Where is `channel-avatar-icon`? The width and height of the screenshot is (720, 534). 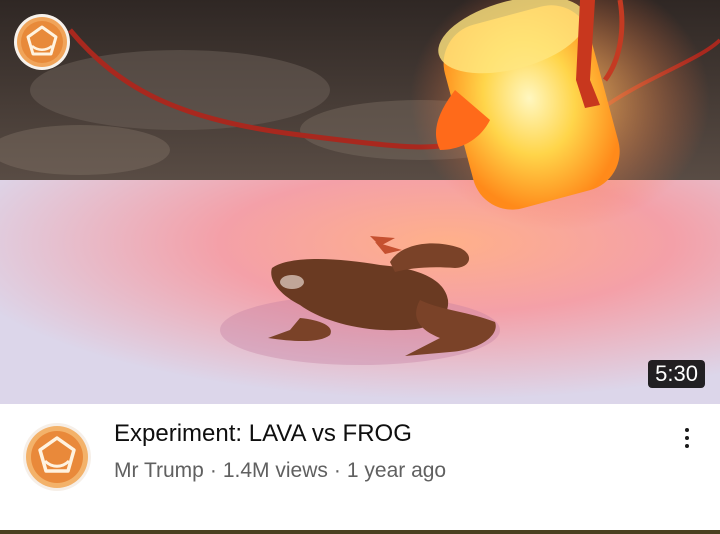
channel-avatar-icon is located at coordinates (57, 457).